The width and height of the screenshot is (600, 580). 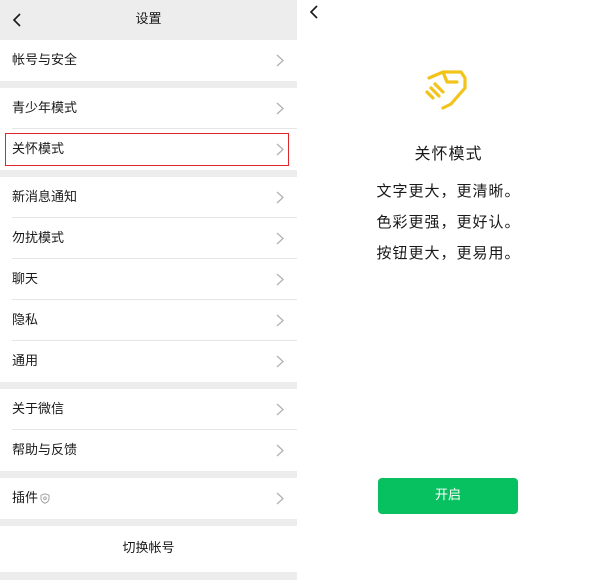 What do you see at coordinates (45, 108) in the screenshot?
I see `settings-item-label: 青少年模式` at bounding box center [45, 108].